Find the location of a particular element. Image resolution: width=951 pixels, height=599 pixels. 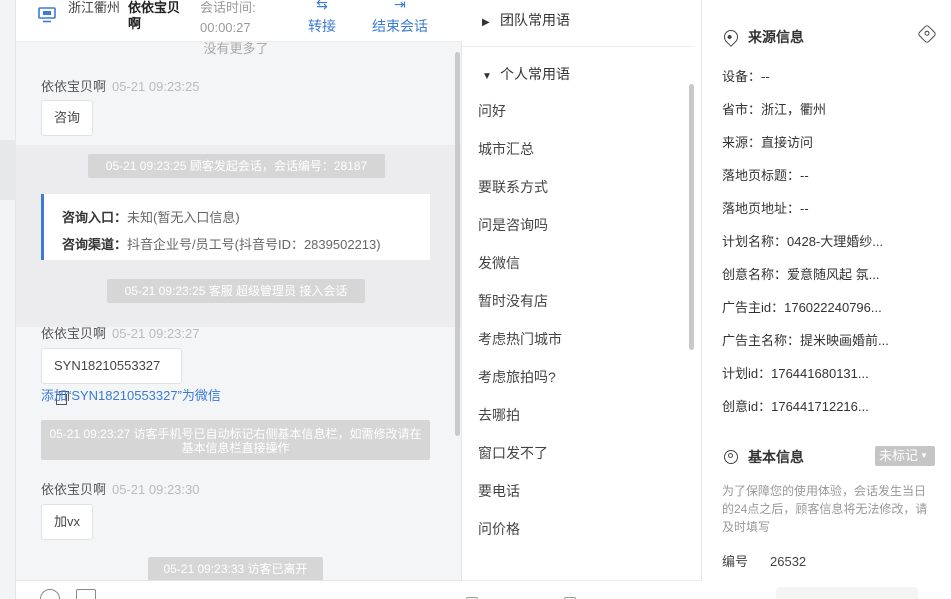

source-field: 省市：浙江，衢州 is located at coordinates (774, 109).